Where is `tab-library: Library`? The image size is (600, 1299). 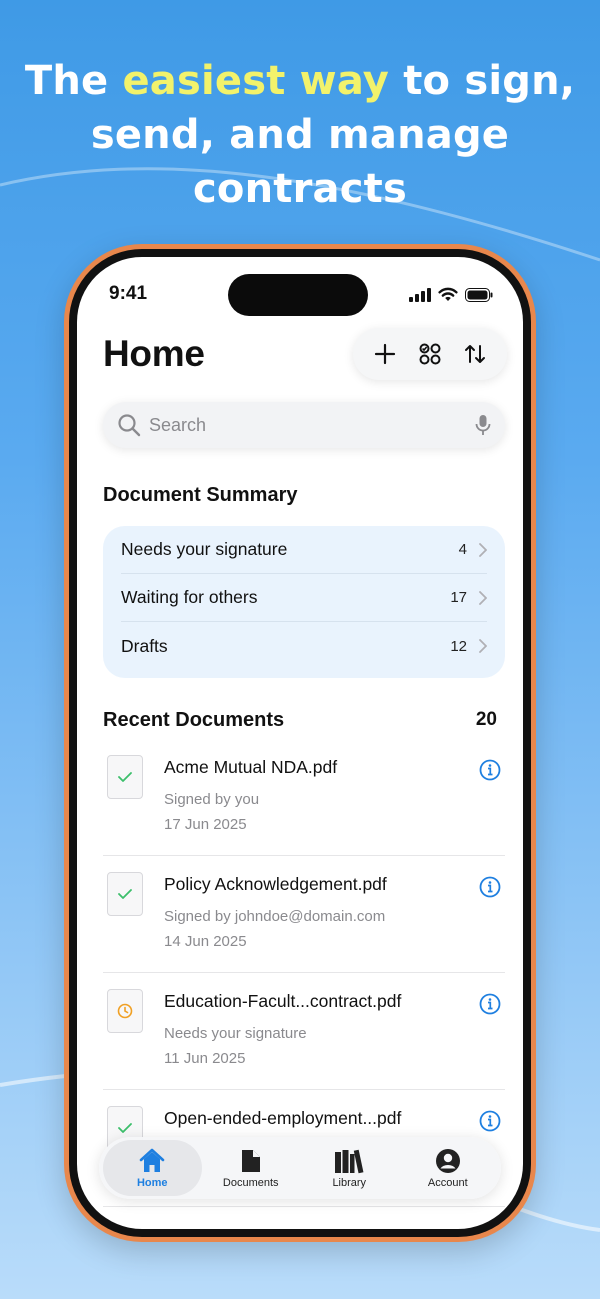
tab-library: Library is located at coordinates (349, 1168).